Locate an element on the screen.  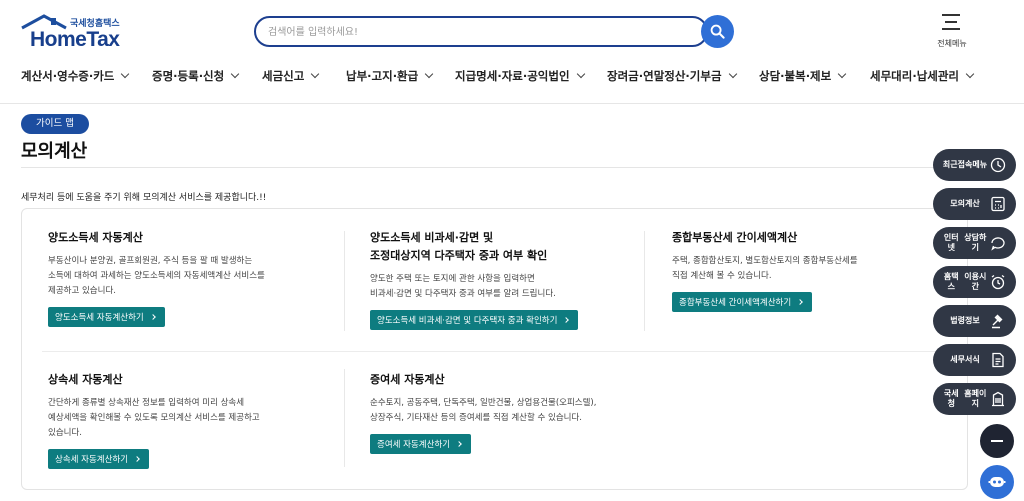
nav-item-agent: 세무대리·납세관리 is located at coordinates (922, 76).